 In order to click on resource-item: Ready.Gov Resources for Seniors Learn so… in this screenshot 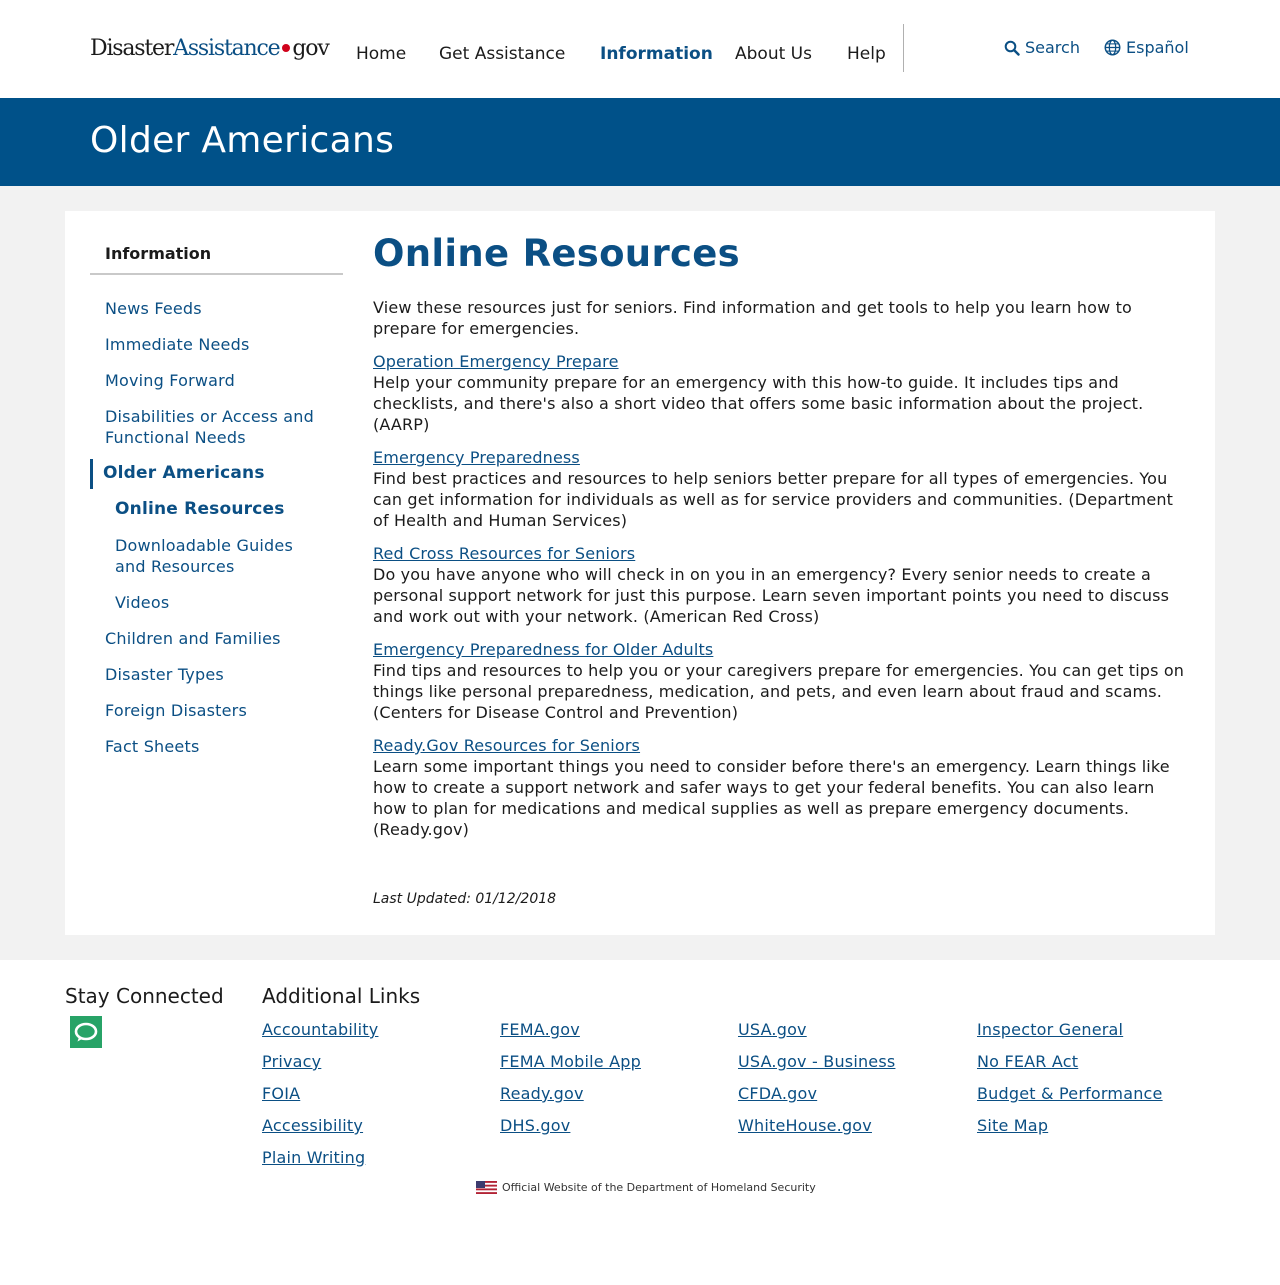, I will do `click(779, 787)`.